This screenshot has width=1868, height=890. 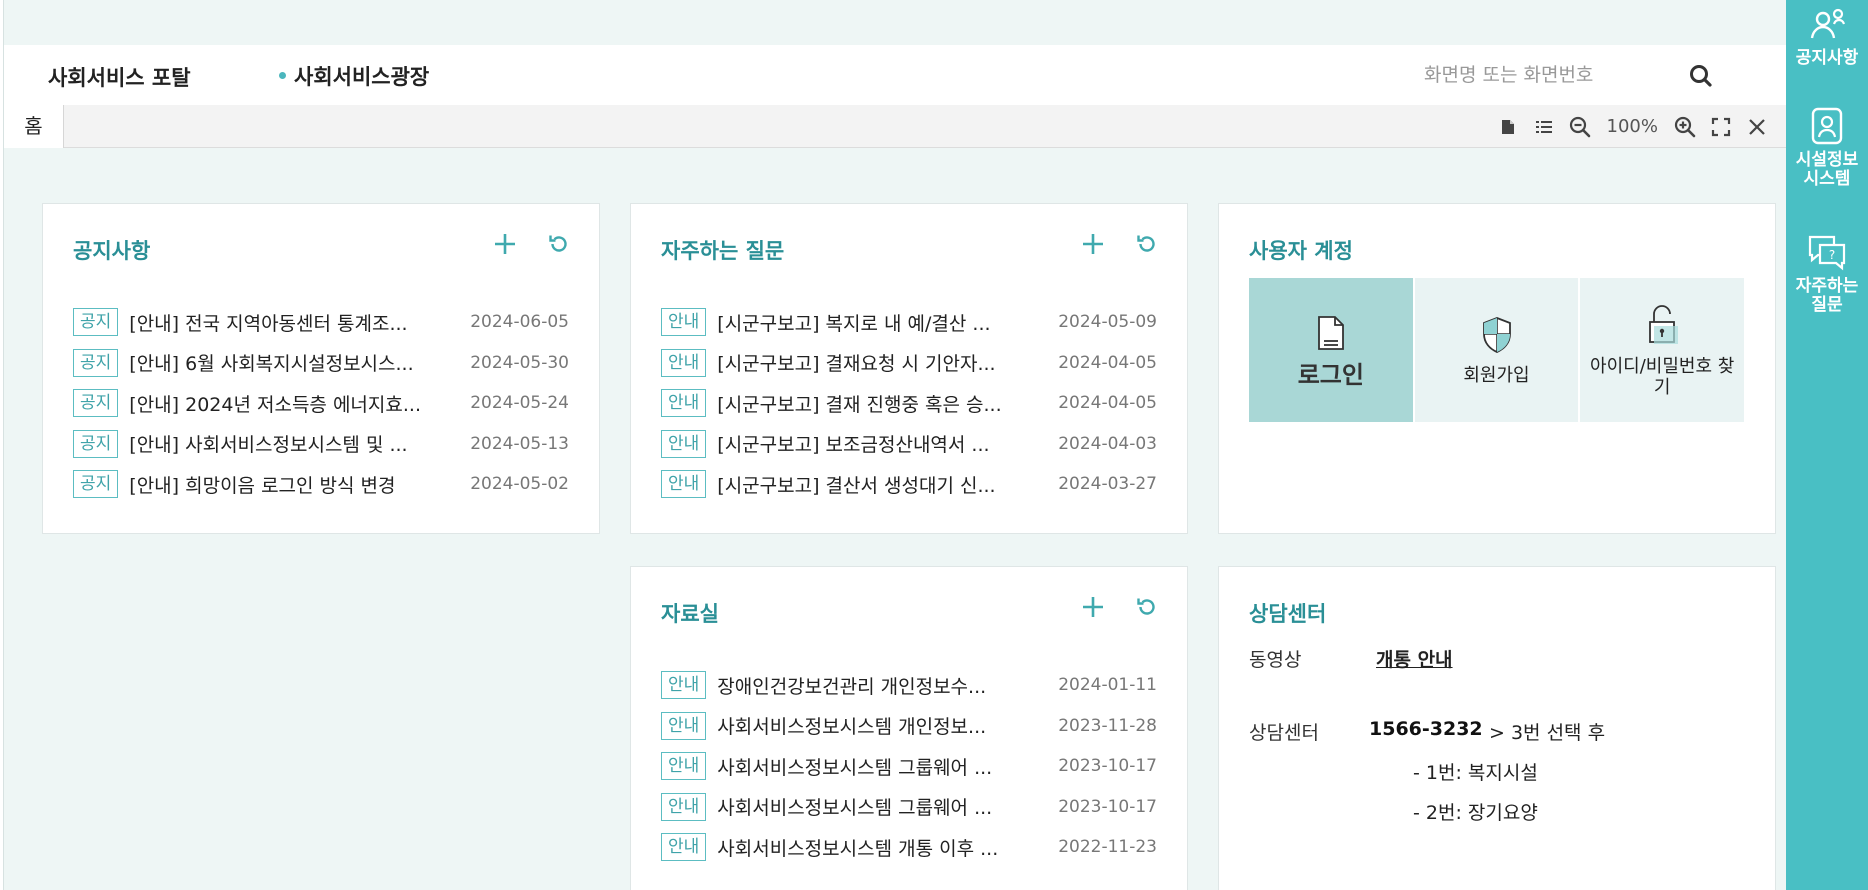 What do you see at coordinates (1275, 660) in the screenshot?
I see `video-label: 동영상` at bounding box center [1275, 660].